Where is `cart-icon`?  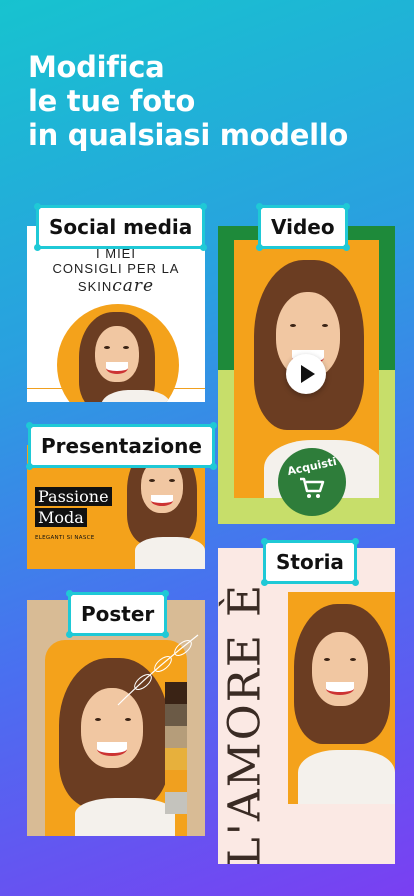
cart-icon is located at coordinates (312, 487).